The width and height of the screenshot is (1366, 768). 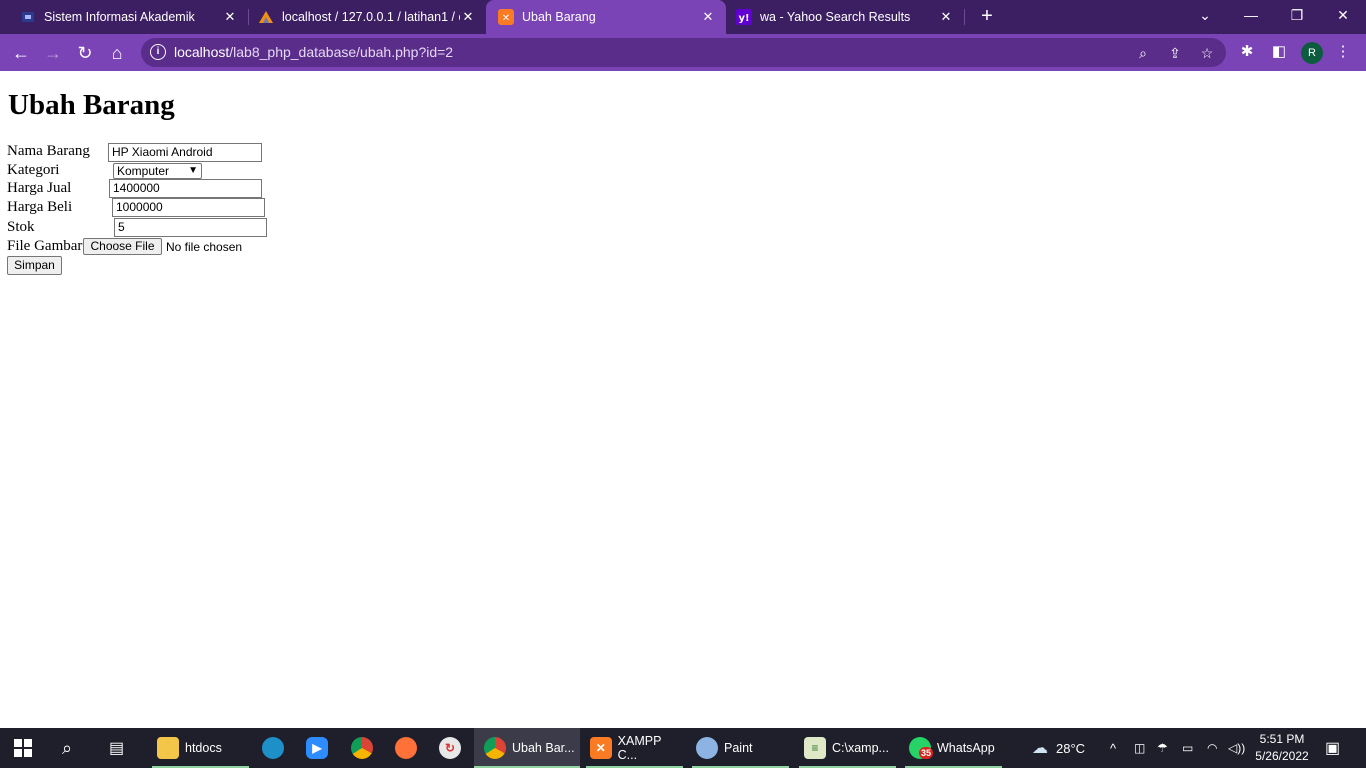 I want to click on refresh-app-icon: ↻, so click(x=450, y=748).